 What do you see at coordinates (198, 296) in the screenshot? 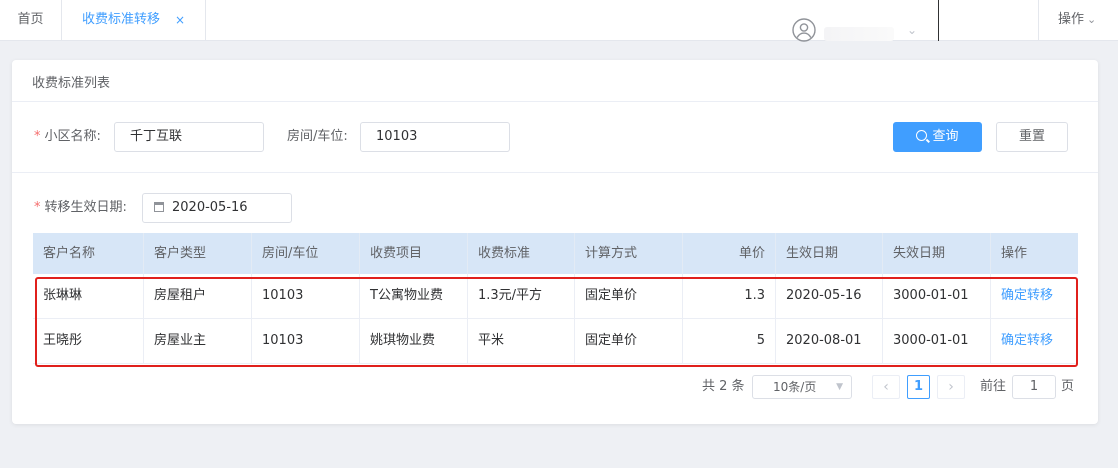
I see `table-cell: 房屋租户` at bounding box center [198, 296].